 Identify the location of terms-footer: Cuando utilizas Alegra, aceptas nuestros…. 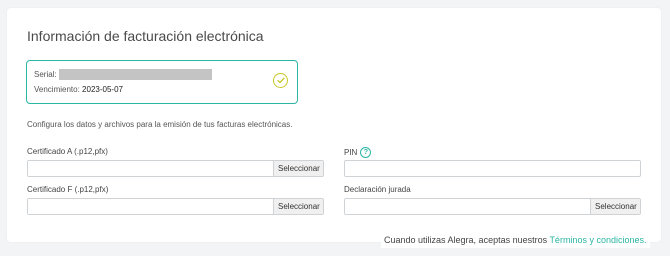
(515, 240).